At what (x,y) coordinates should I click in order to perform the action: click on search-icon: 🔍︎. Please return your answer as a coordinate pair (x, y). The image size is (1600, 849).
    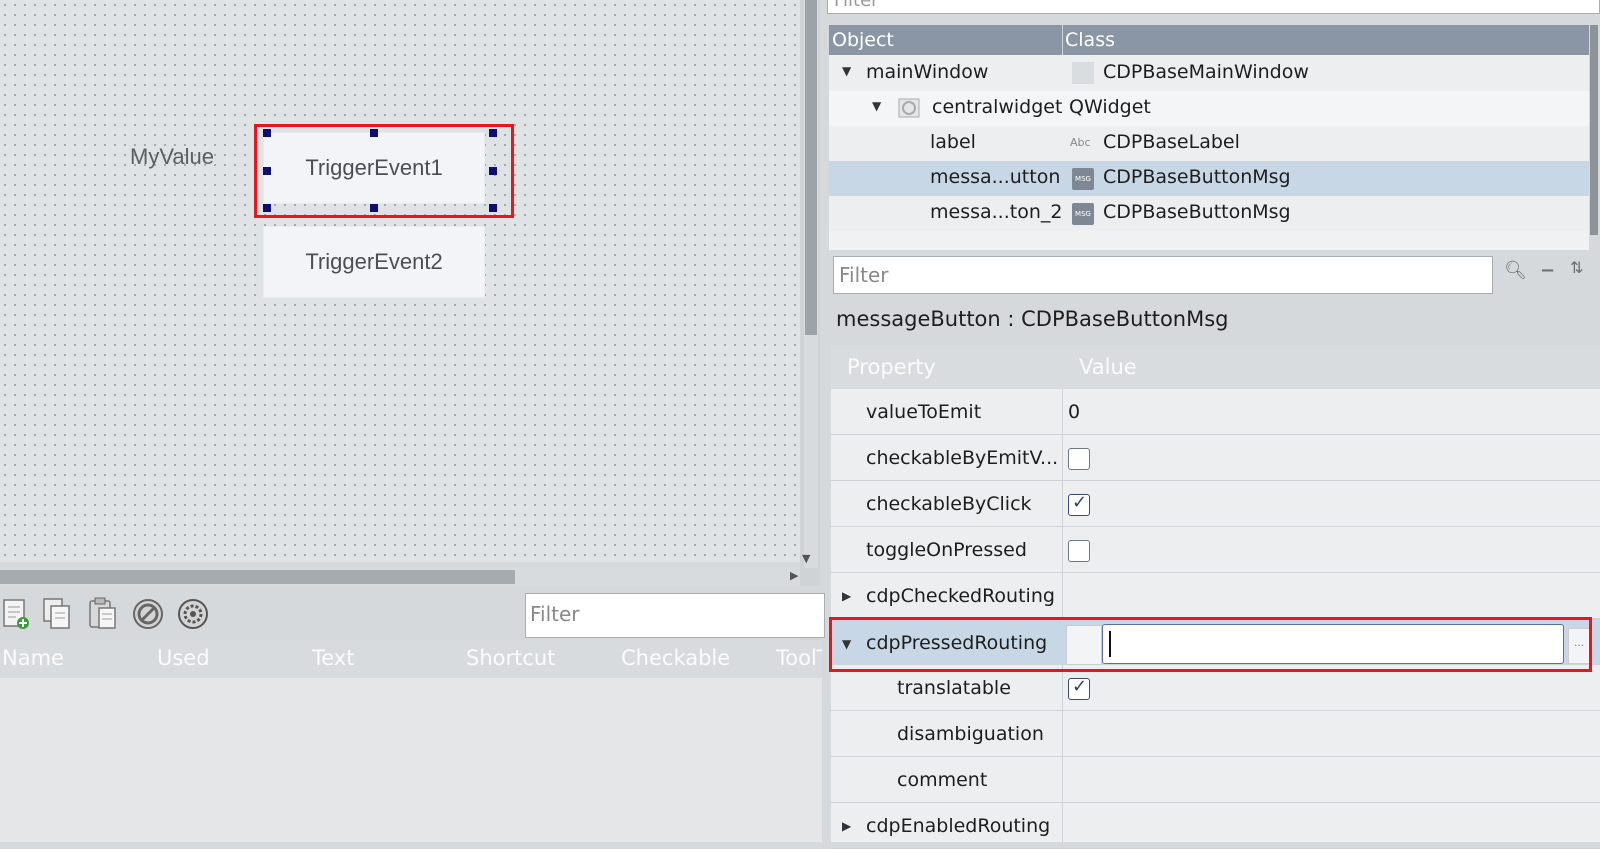
    Looking at the image, I should click on (1515, 270).